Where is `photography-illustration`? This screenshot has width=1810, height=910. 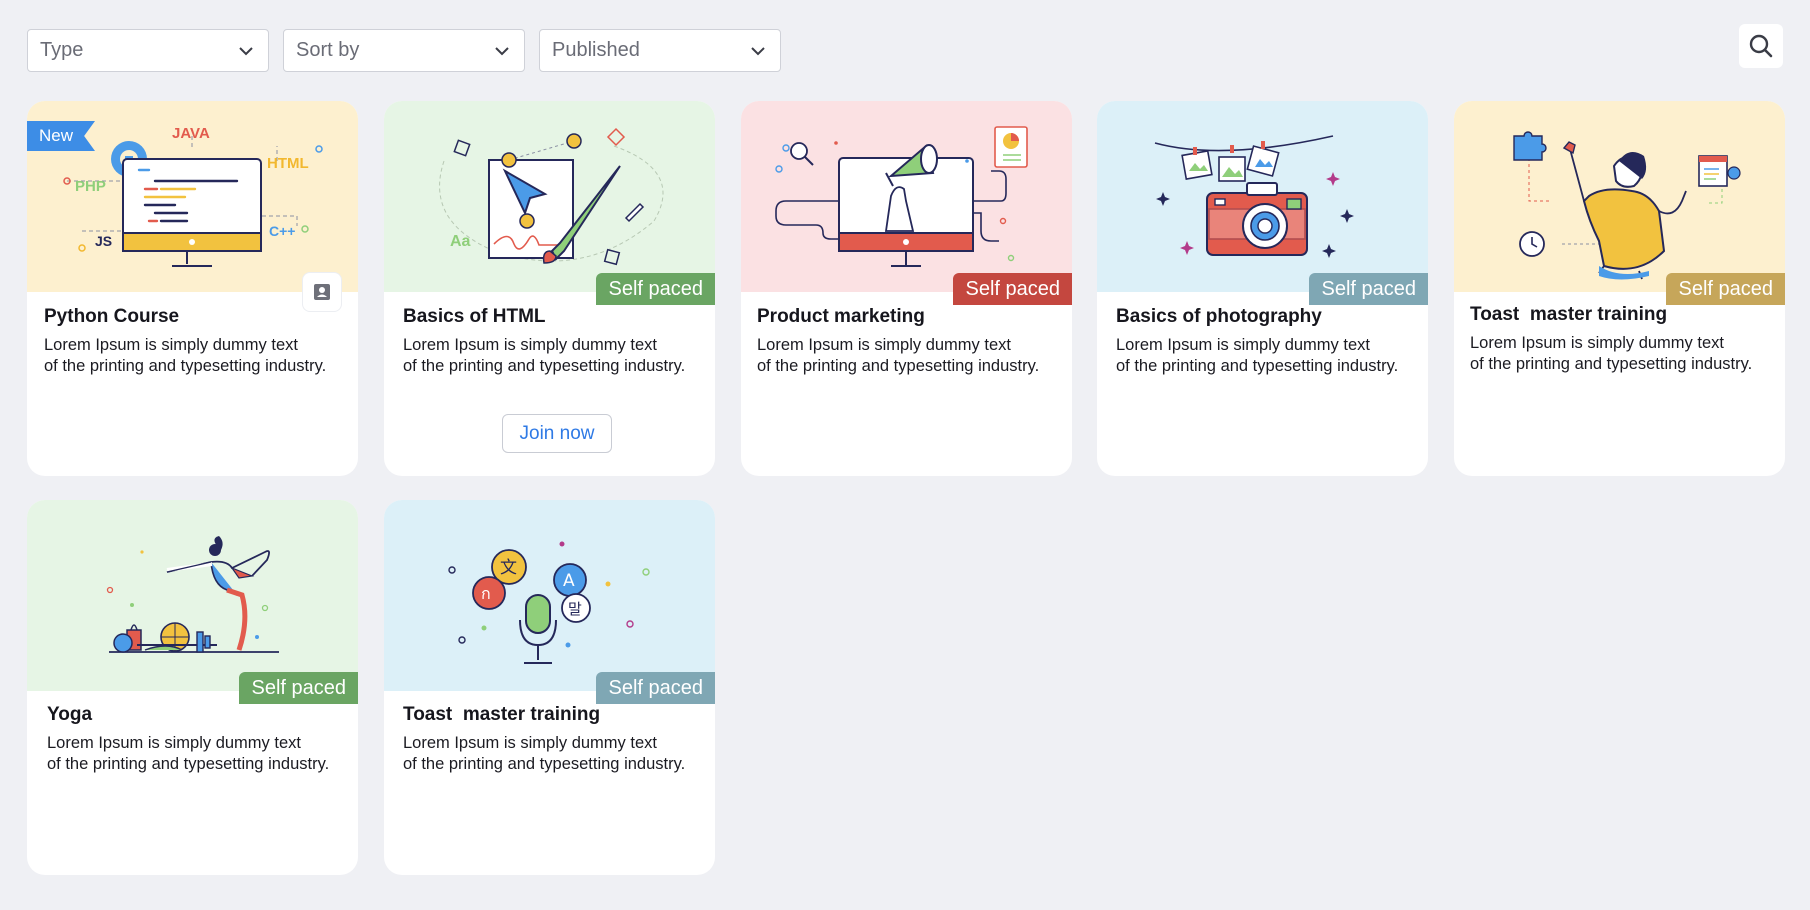 photography-illustration is located at coordinates (1254, 196).